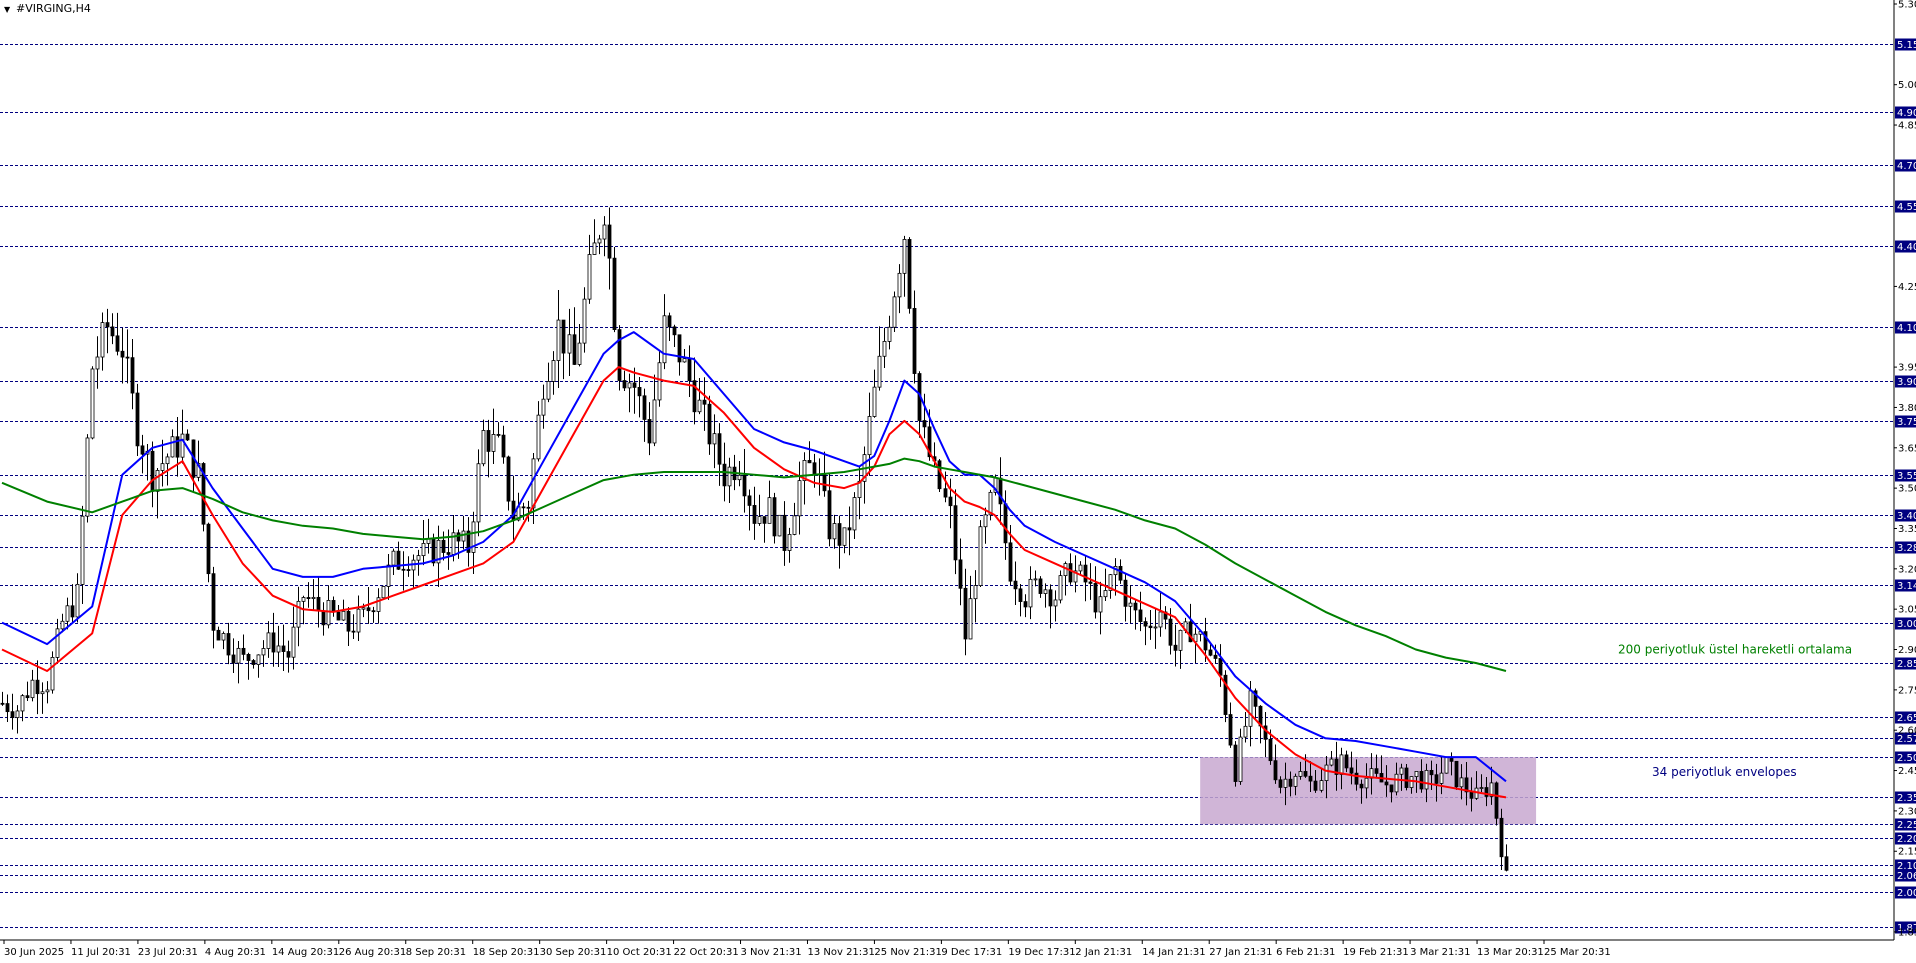 The image size is (1916, 963). I want to click on x-tick-label: 27 Jan 21:31, so click(1240, 952).